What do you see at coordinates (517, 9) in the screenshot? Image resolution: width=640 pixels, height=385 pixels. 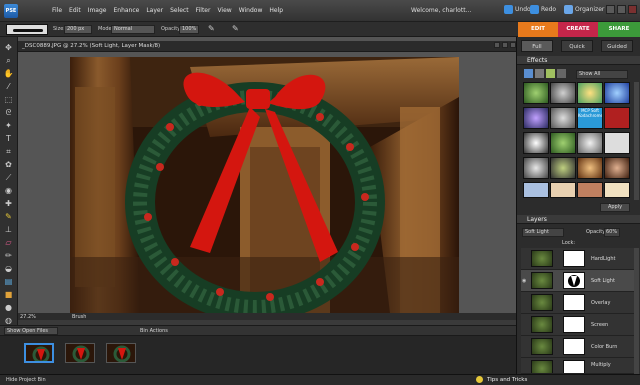 I see `undo-button: Undo` at bounding box center [517, 9].